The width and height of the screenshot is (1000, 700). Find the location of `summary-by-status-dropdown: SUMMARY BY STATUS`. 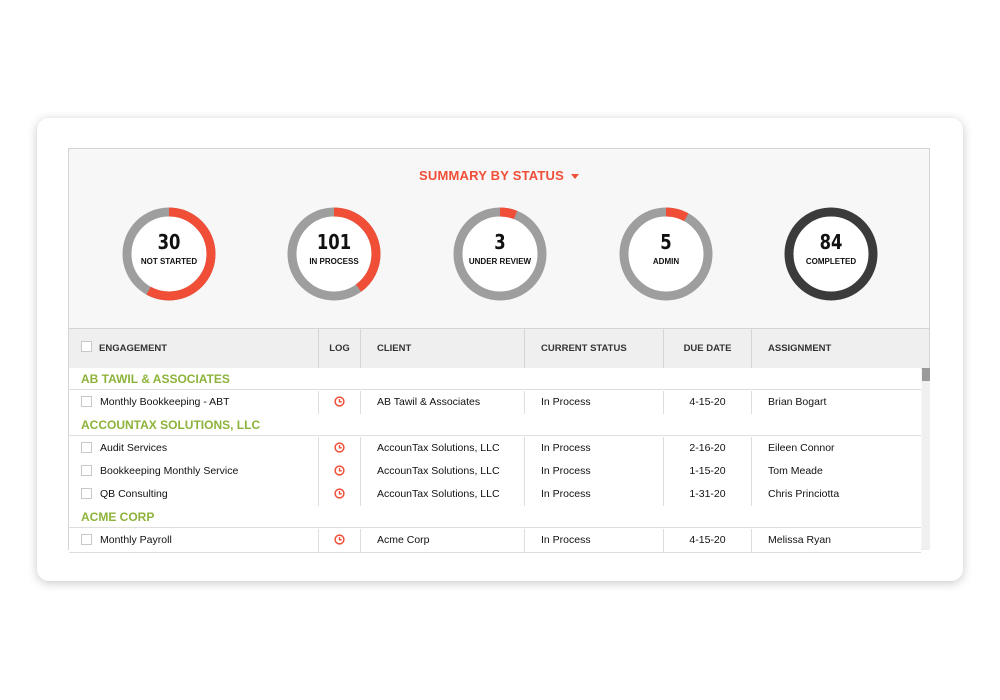

summary-by-status-dropdown: SUMMARY BY STATUS is located at coordinates (499, 175).